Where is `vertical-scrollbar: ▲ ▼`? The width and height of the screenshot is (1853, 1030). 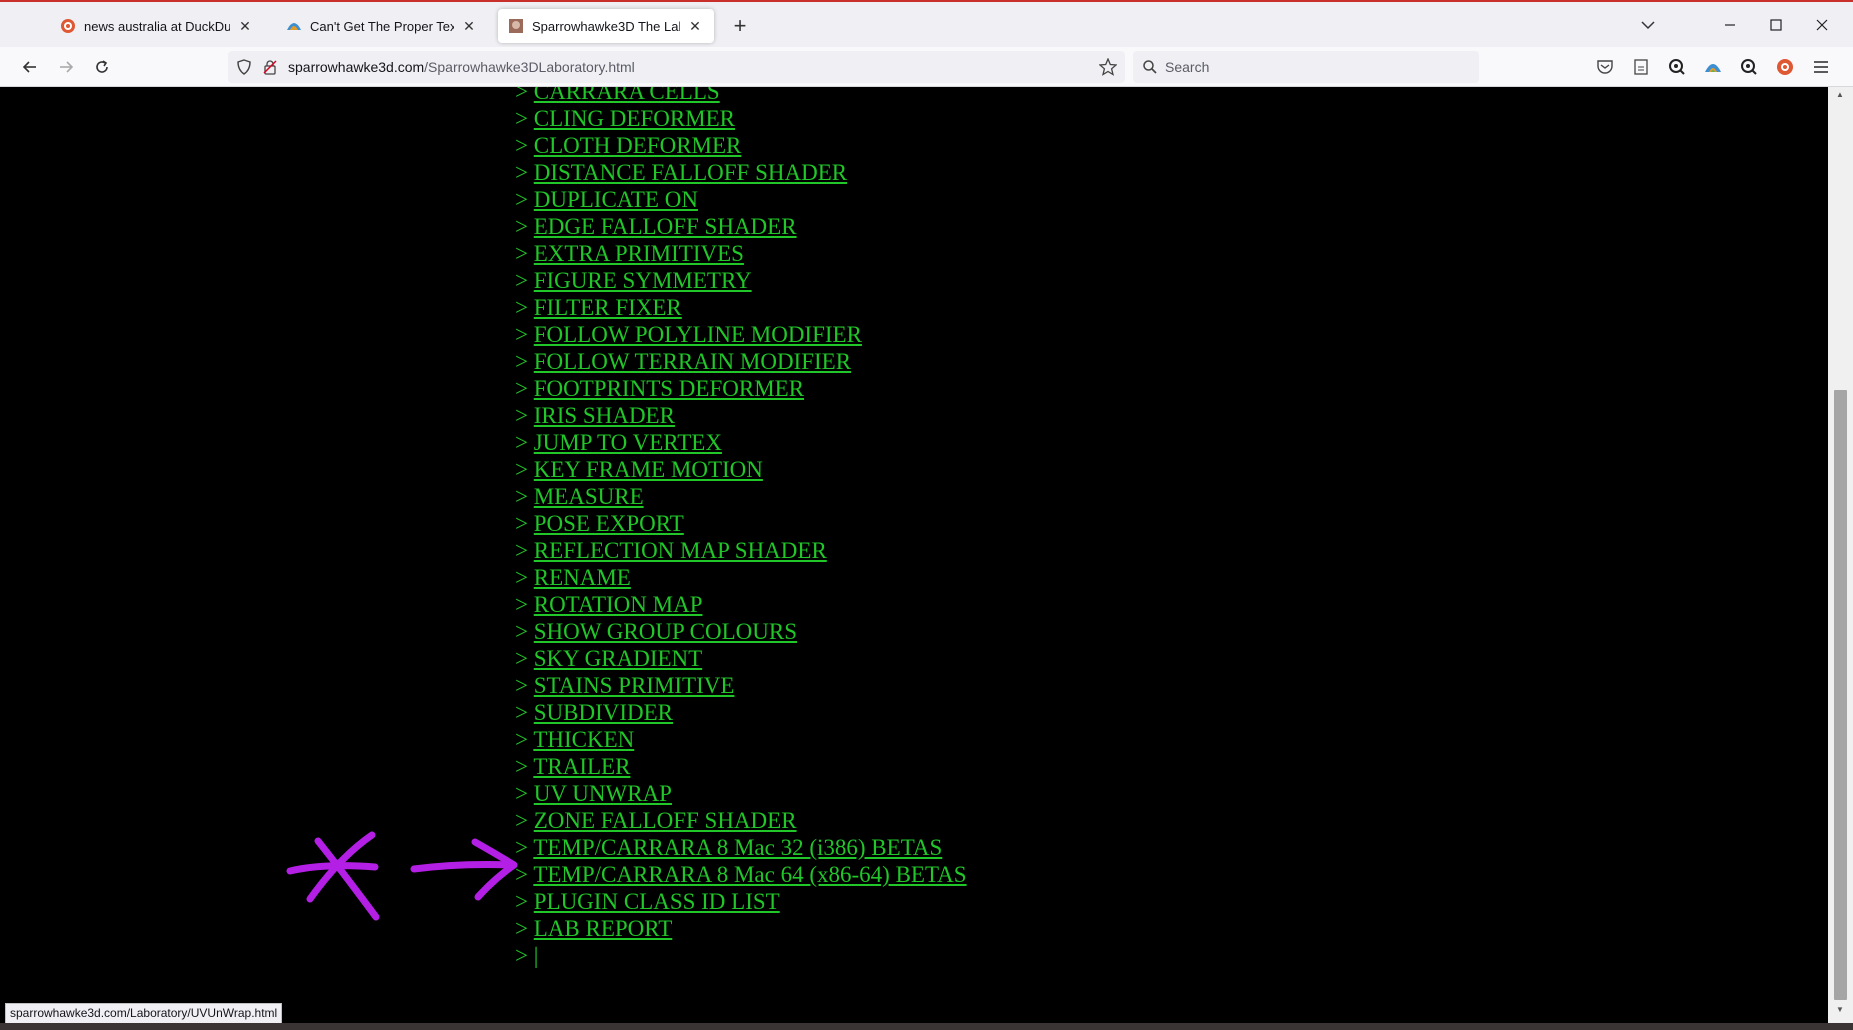 vertical-scrollbar: ▲ ▼ is located at coordinates (1840, 555).